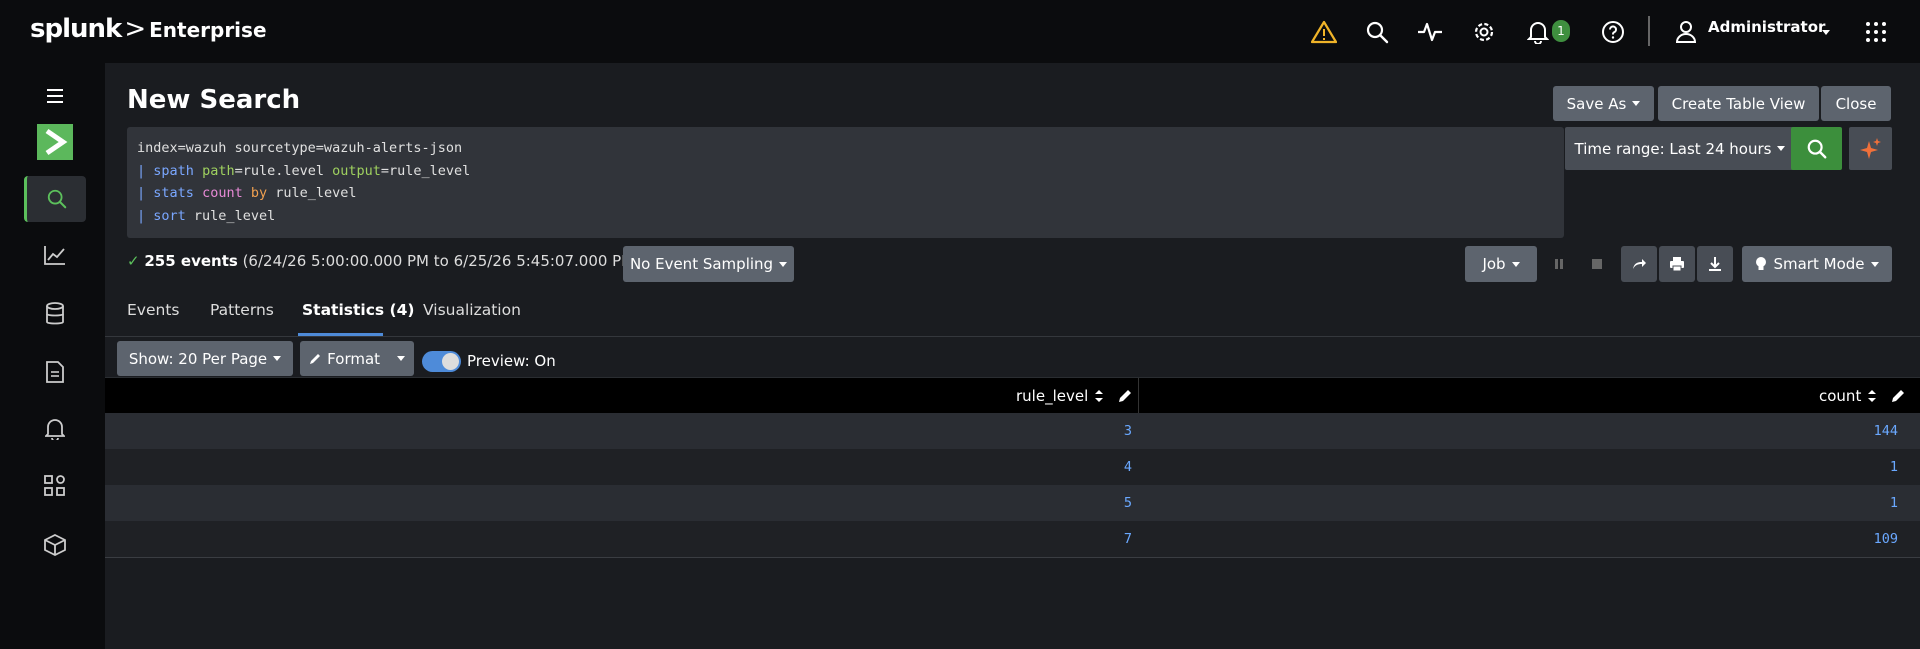 The width and height of the screenshot is (1920, 649). What do you see at coordinates (191, 261) in the screenshot?
I see `event-count: 255 events` at bounding box center [191, 261].